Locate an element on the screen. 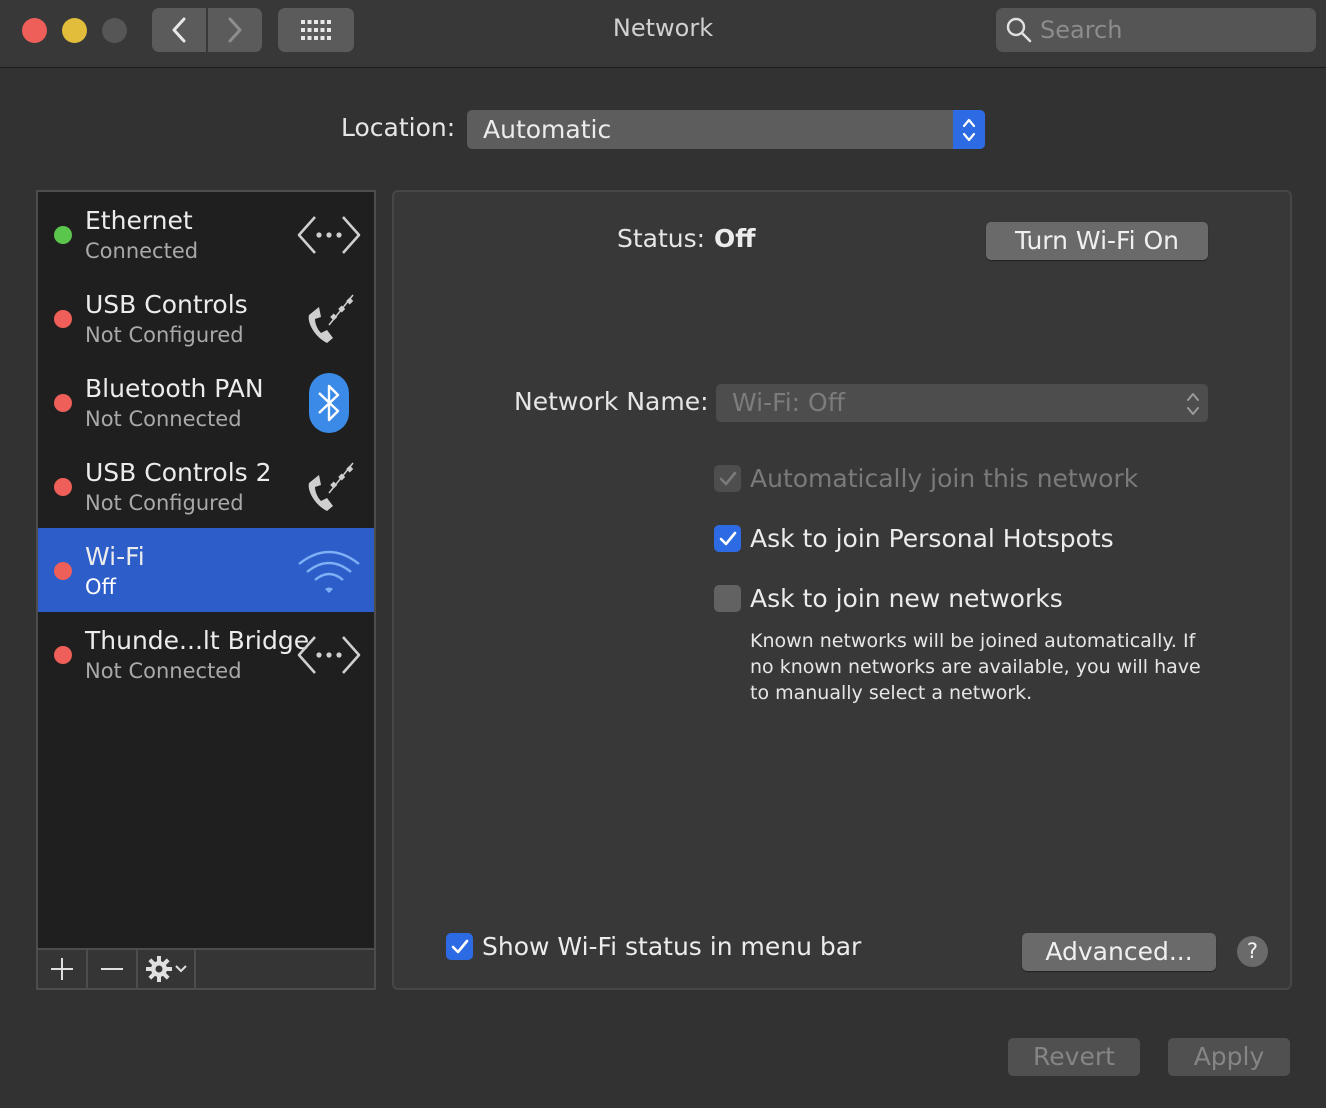  search-field: Search is located at coordinates (1156, 30).